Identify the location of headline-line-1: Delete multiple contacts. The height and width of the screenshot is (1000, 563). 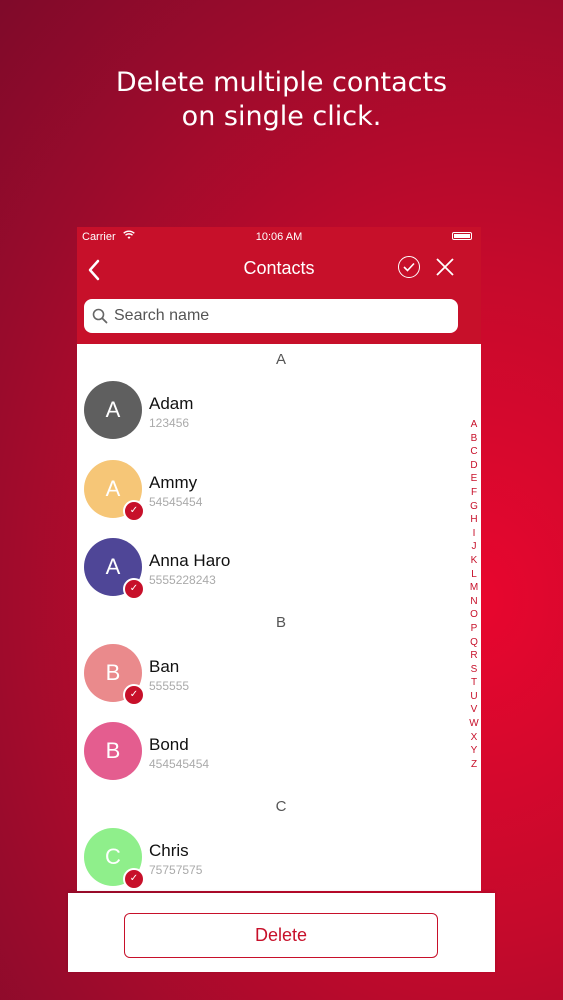
(281, 82).